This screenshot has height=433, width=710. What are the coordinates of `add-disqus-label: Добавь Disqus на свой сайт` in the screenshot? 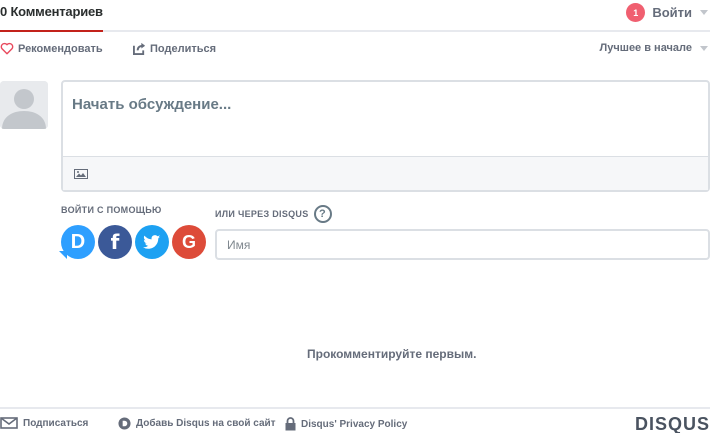 It's located at (206, 423).